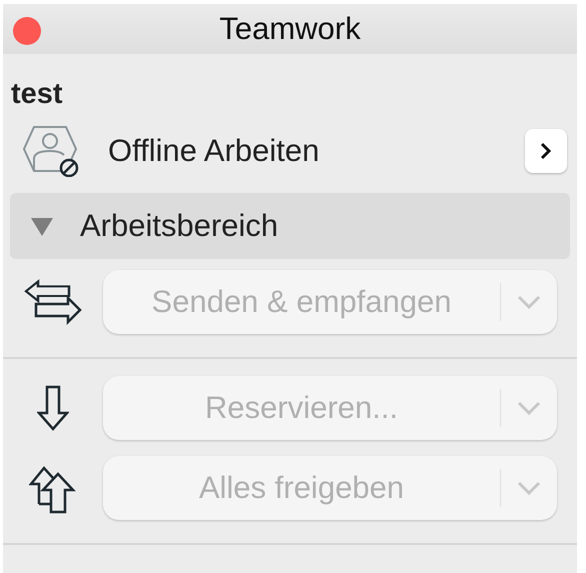 The height and width of the screenshot is (573, 586). I want to click on section-title: Arbeitsbereich, so click(179, 225).